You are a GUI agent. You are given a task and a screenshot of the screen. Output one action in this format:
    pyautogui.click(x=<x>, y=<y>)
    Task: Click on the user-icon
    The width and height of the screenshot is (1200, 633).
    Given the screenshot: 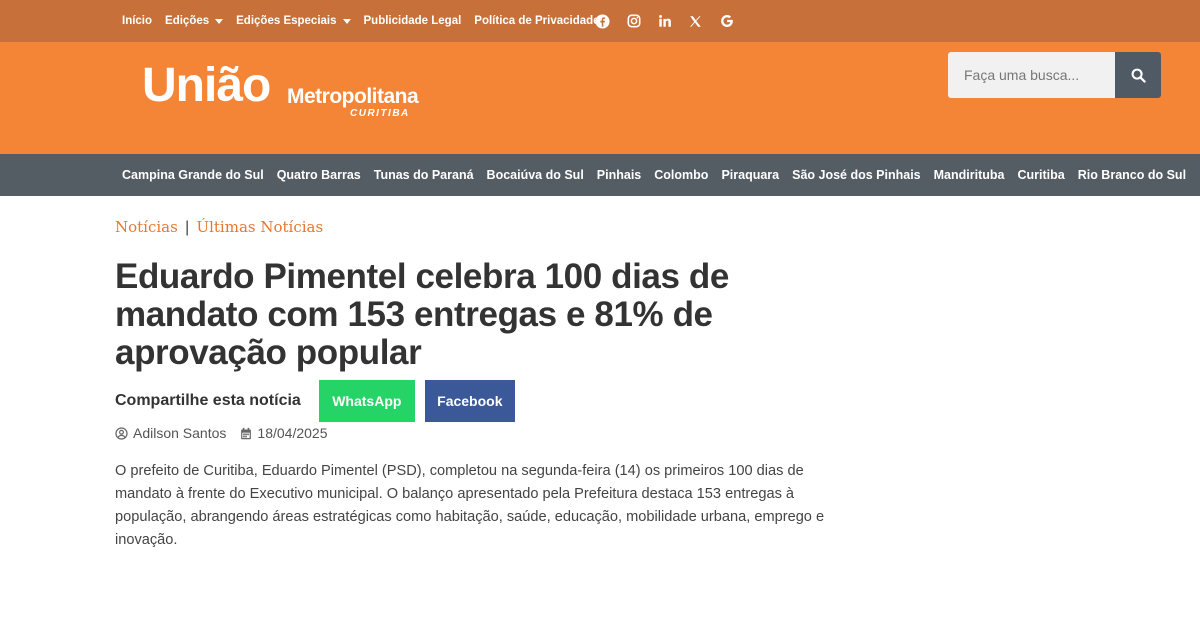 What is the action you would take?
    pyautogui.click(x=121, y=433)
    